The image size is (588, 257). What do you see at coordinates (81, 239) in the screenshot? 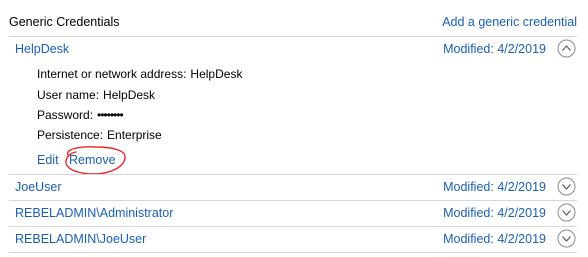
I see `credential-name: REBELADMIN\JoeUser` at bounding box center [81, 239].